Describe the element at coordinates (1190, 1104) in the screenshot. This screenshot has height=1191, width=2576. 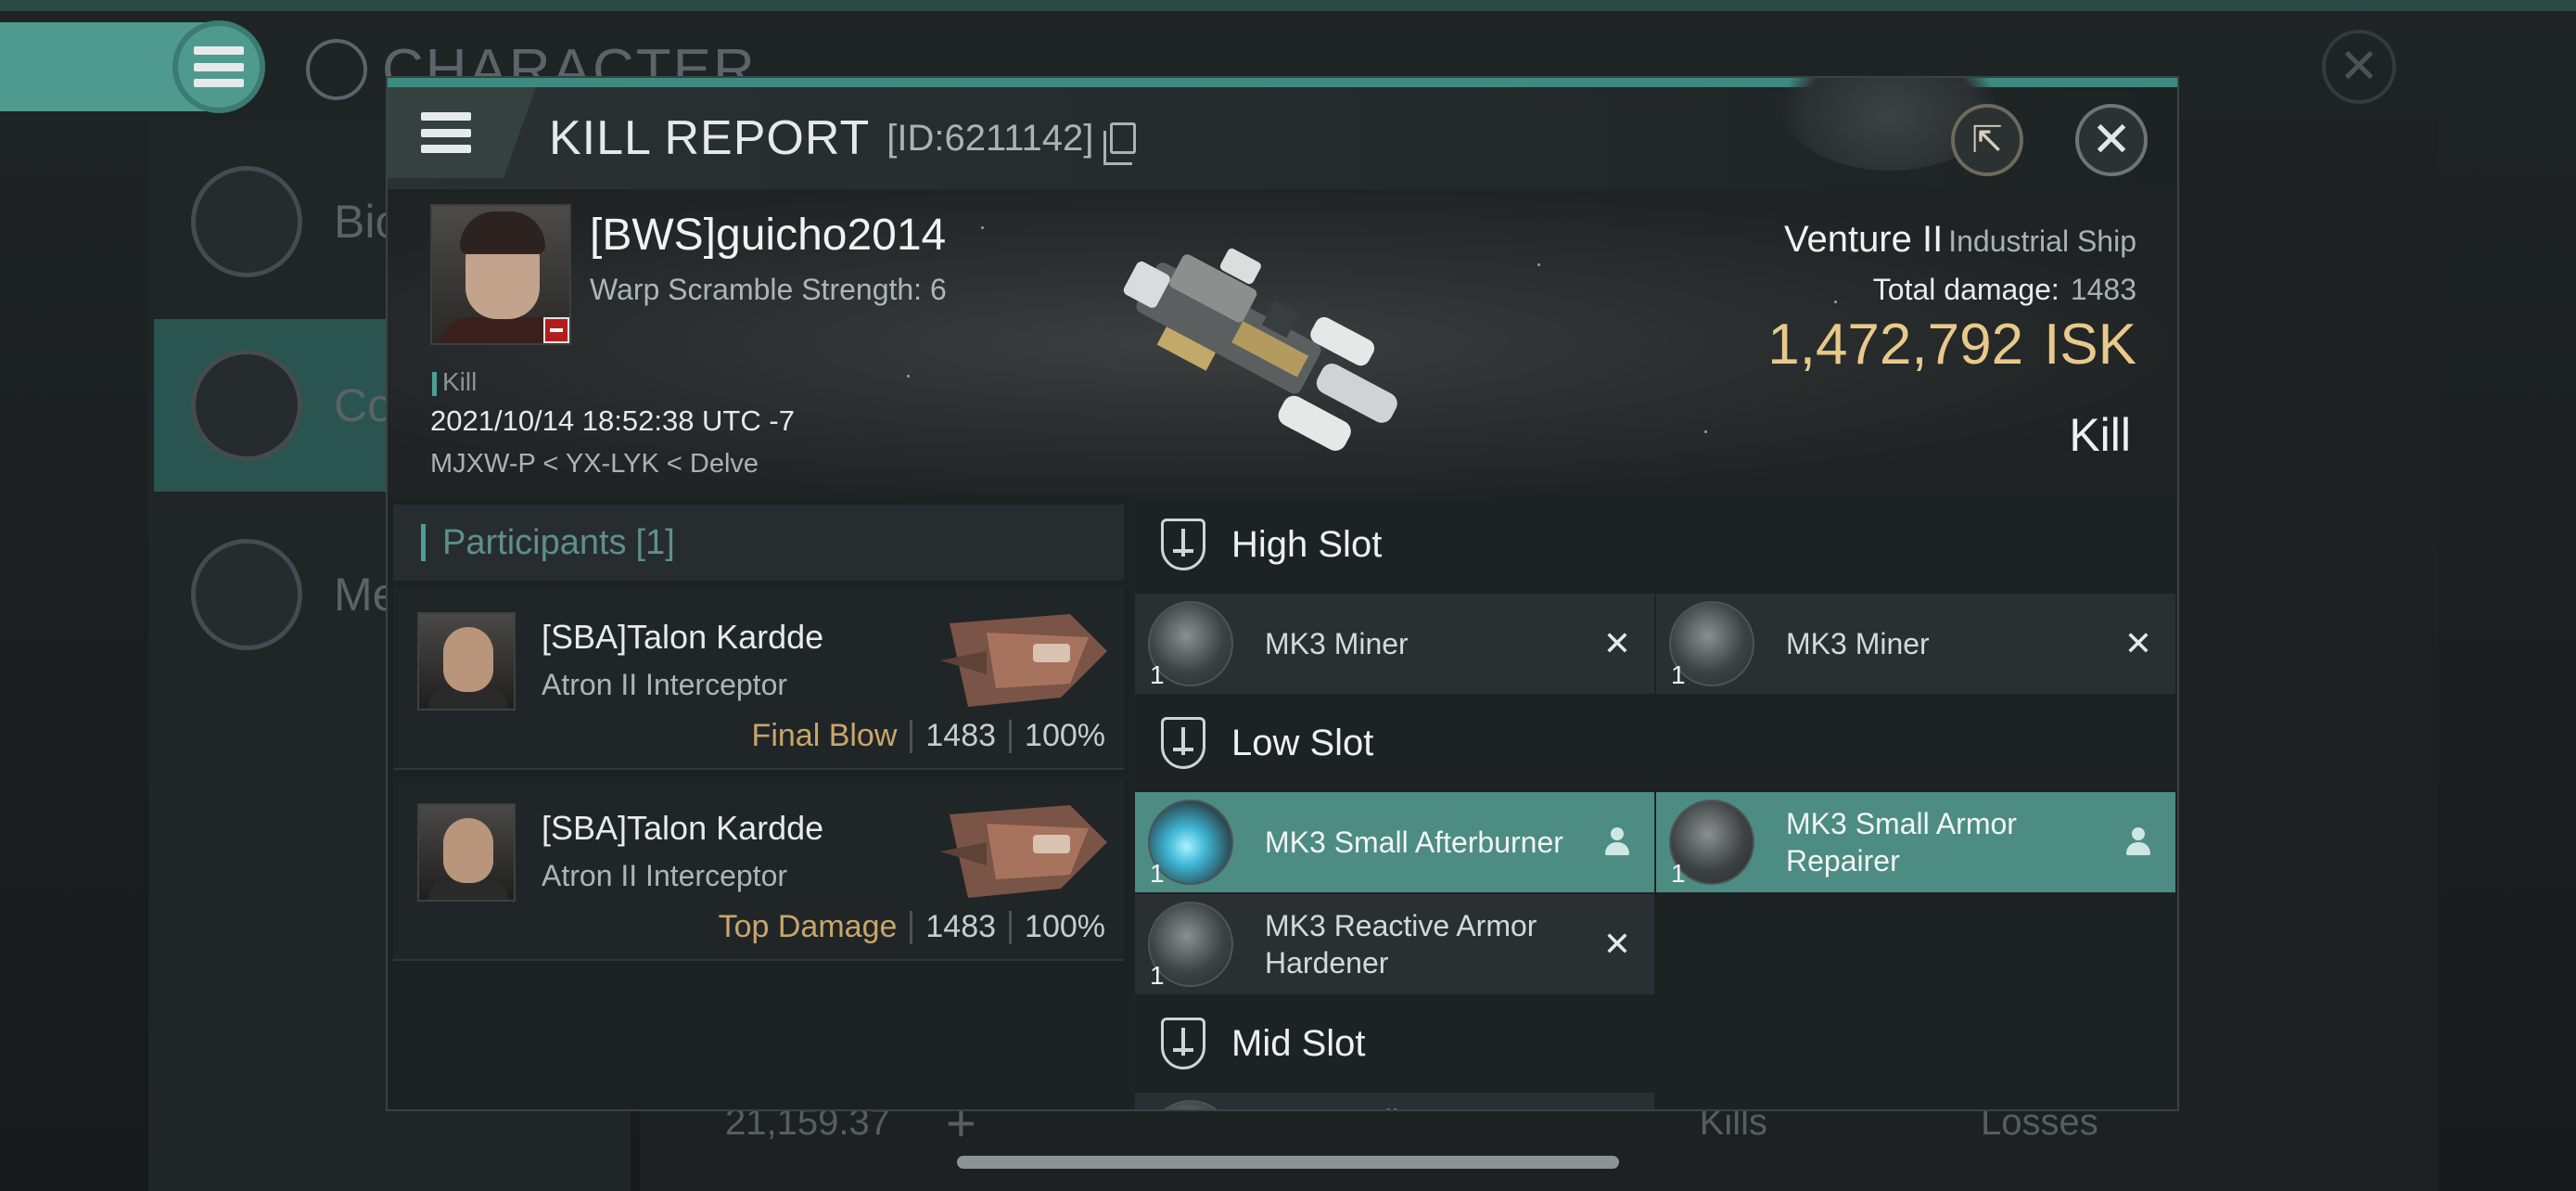
I see `energy-module-icon` at that location.